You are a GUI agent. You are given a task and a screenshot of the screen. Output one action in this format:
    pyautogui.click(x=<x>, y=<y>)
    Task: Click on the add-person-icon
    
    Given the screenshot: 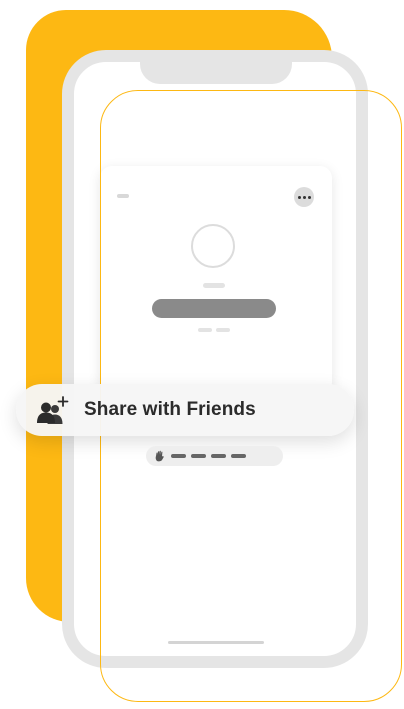 What is the action you would take?
    pyautogui.click(x=53, y=410)
    